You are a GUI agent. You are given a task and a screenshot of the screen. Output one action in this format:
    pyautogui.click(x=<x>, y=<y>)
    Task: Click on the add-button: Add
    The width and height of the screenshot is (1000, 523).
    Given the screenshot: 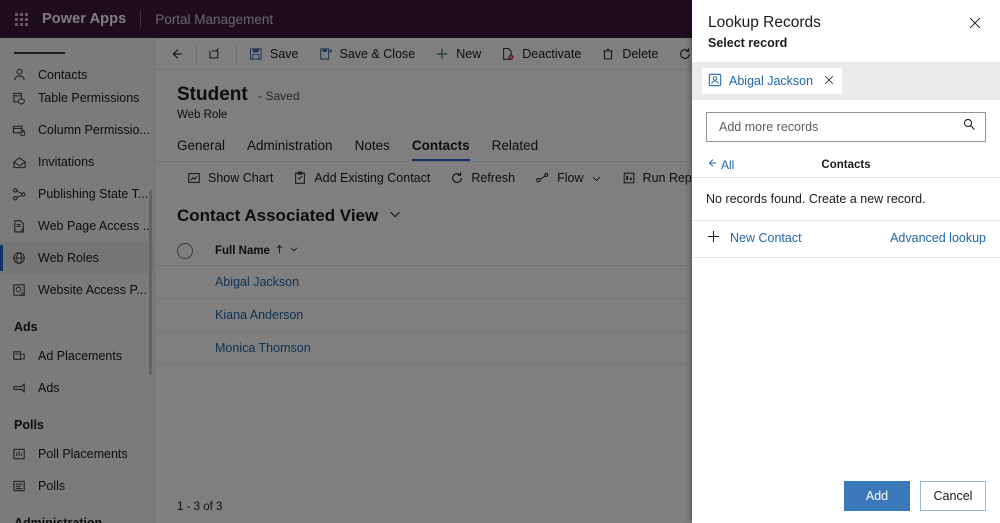 What is the action you would take?
    pyautogui.click(x=877, y=496)
    